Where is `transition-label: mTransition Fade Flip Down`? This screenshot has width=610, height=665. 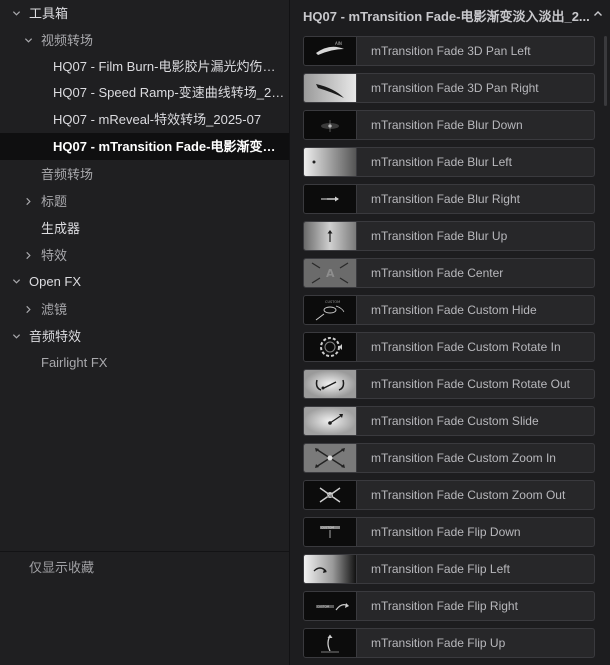
transition-label: mTransition Fade Flip Down is located at coordinates (446, 532).